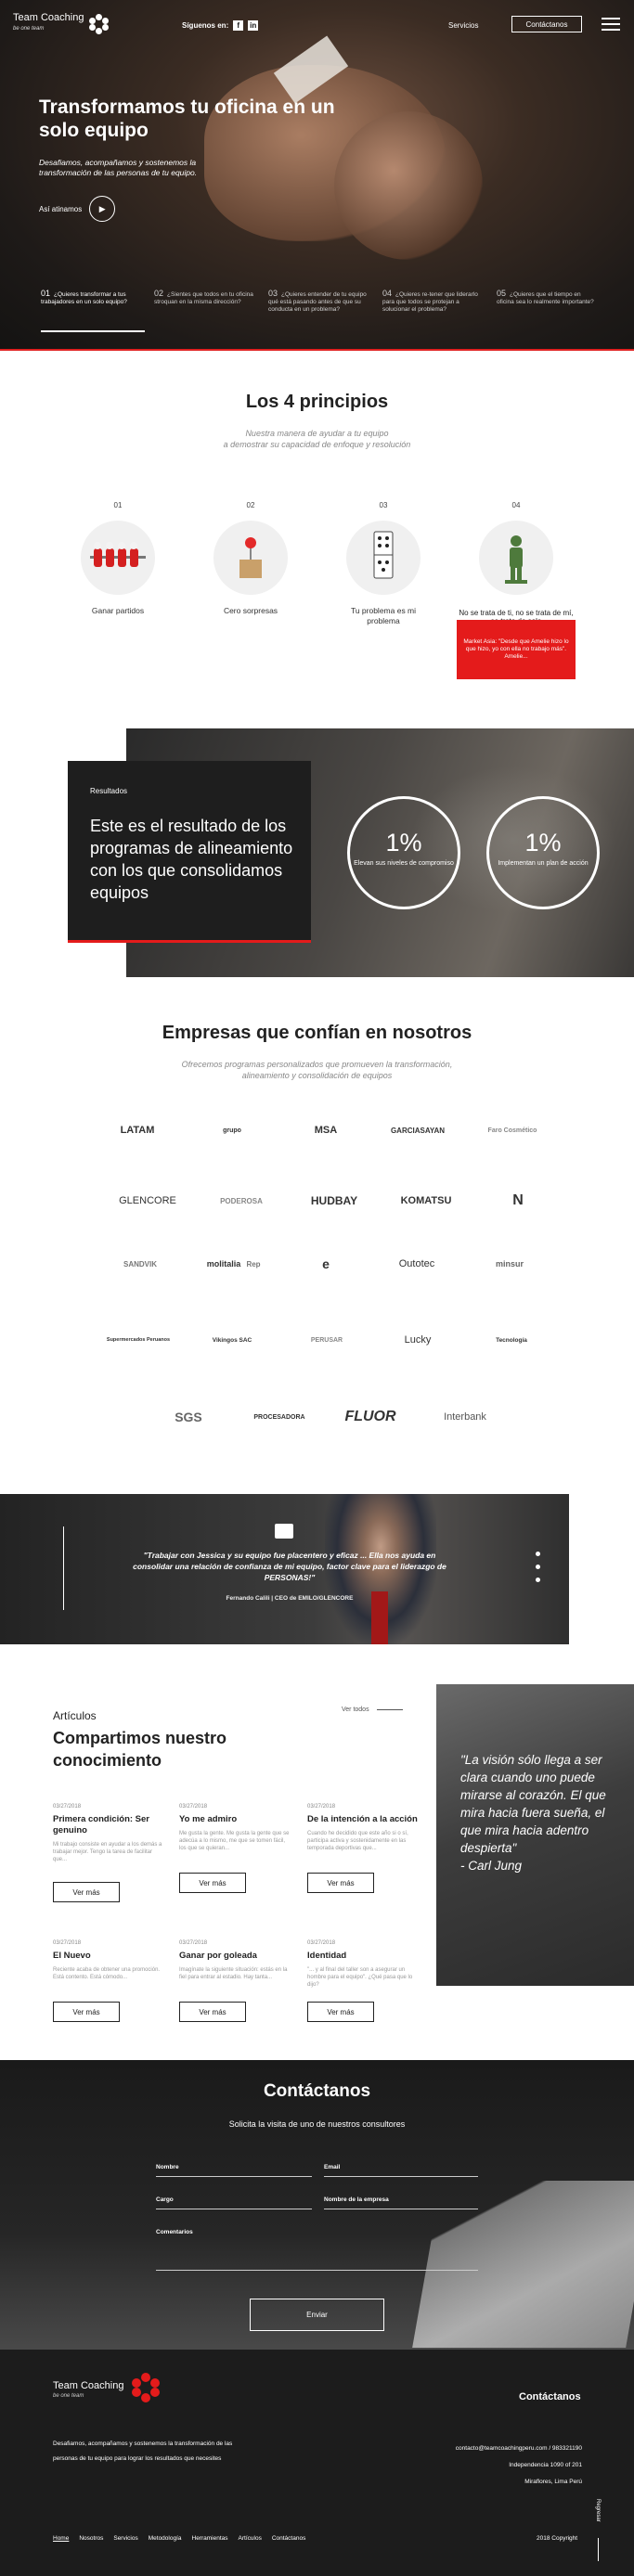 Image resolution: width=634 pixels, height=2576 pixels. Describe the element at coordinates (250, 2538) in the screenshot. I see `footer-nav-articulos: Artículos` at that location.